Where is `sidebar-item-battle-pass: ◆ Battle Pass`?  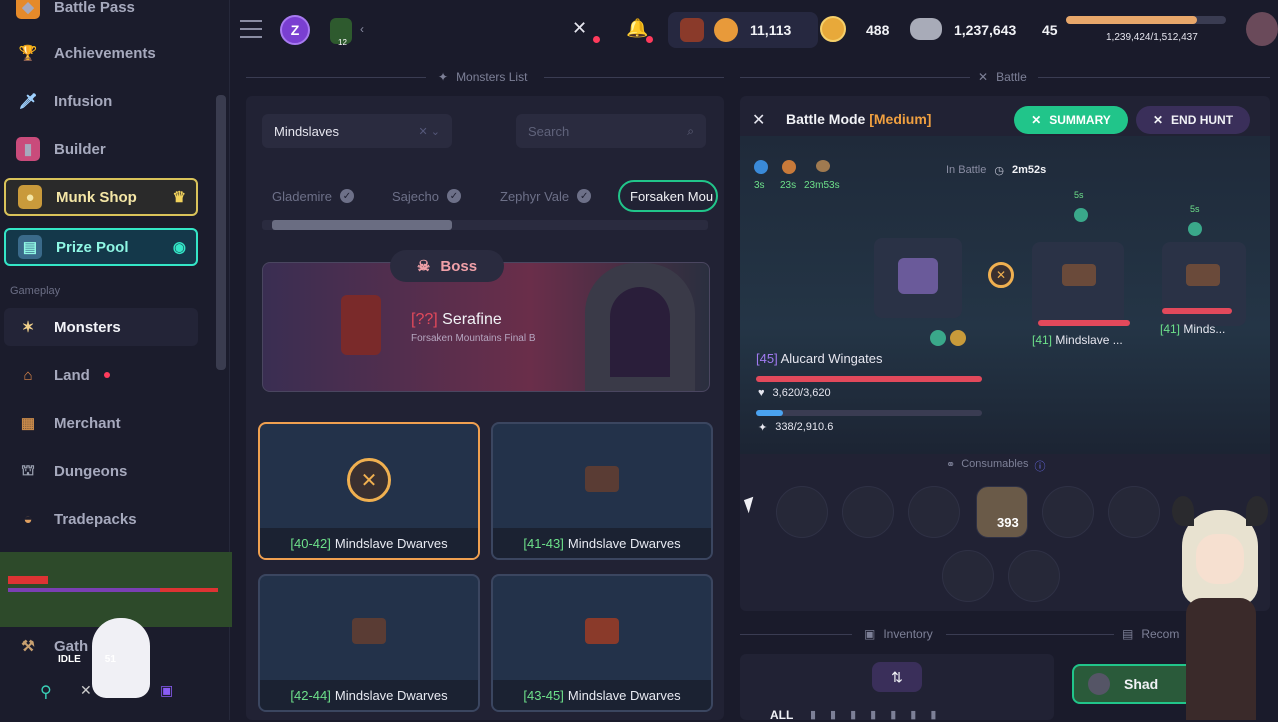 sidebar-item-battle-pass: ◆ Battle Pass is located at coordinates (101, 13).